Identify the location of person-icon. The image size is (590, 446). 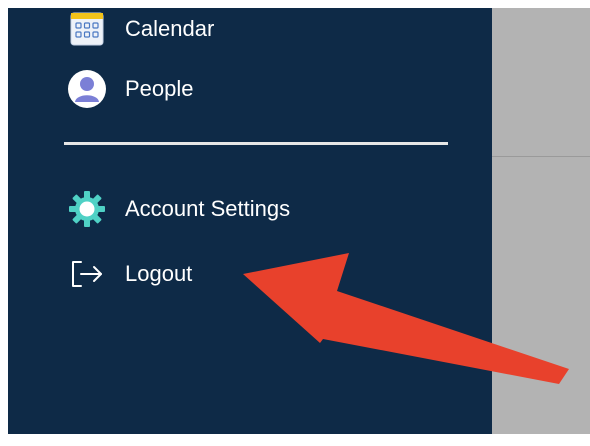
(87, 89).